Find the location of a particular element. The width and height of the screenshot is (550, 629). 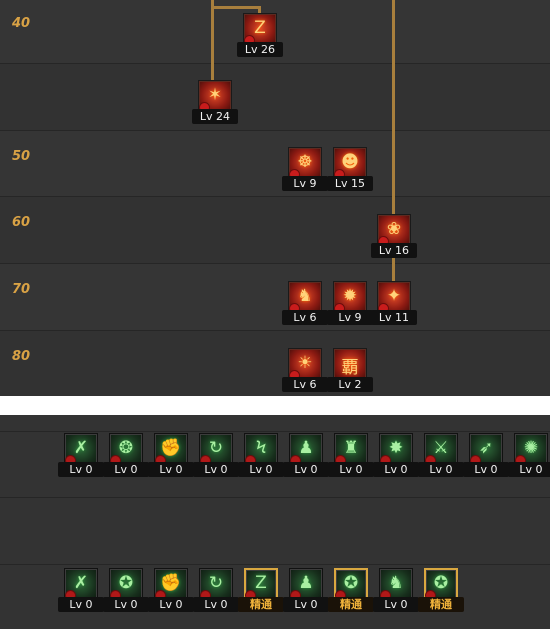

level-row-blank is located at coordinates (275, 97).